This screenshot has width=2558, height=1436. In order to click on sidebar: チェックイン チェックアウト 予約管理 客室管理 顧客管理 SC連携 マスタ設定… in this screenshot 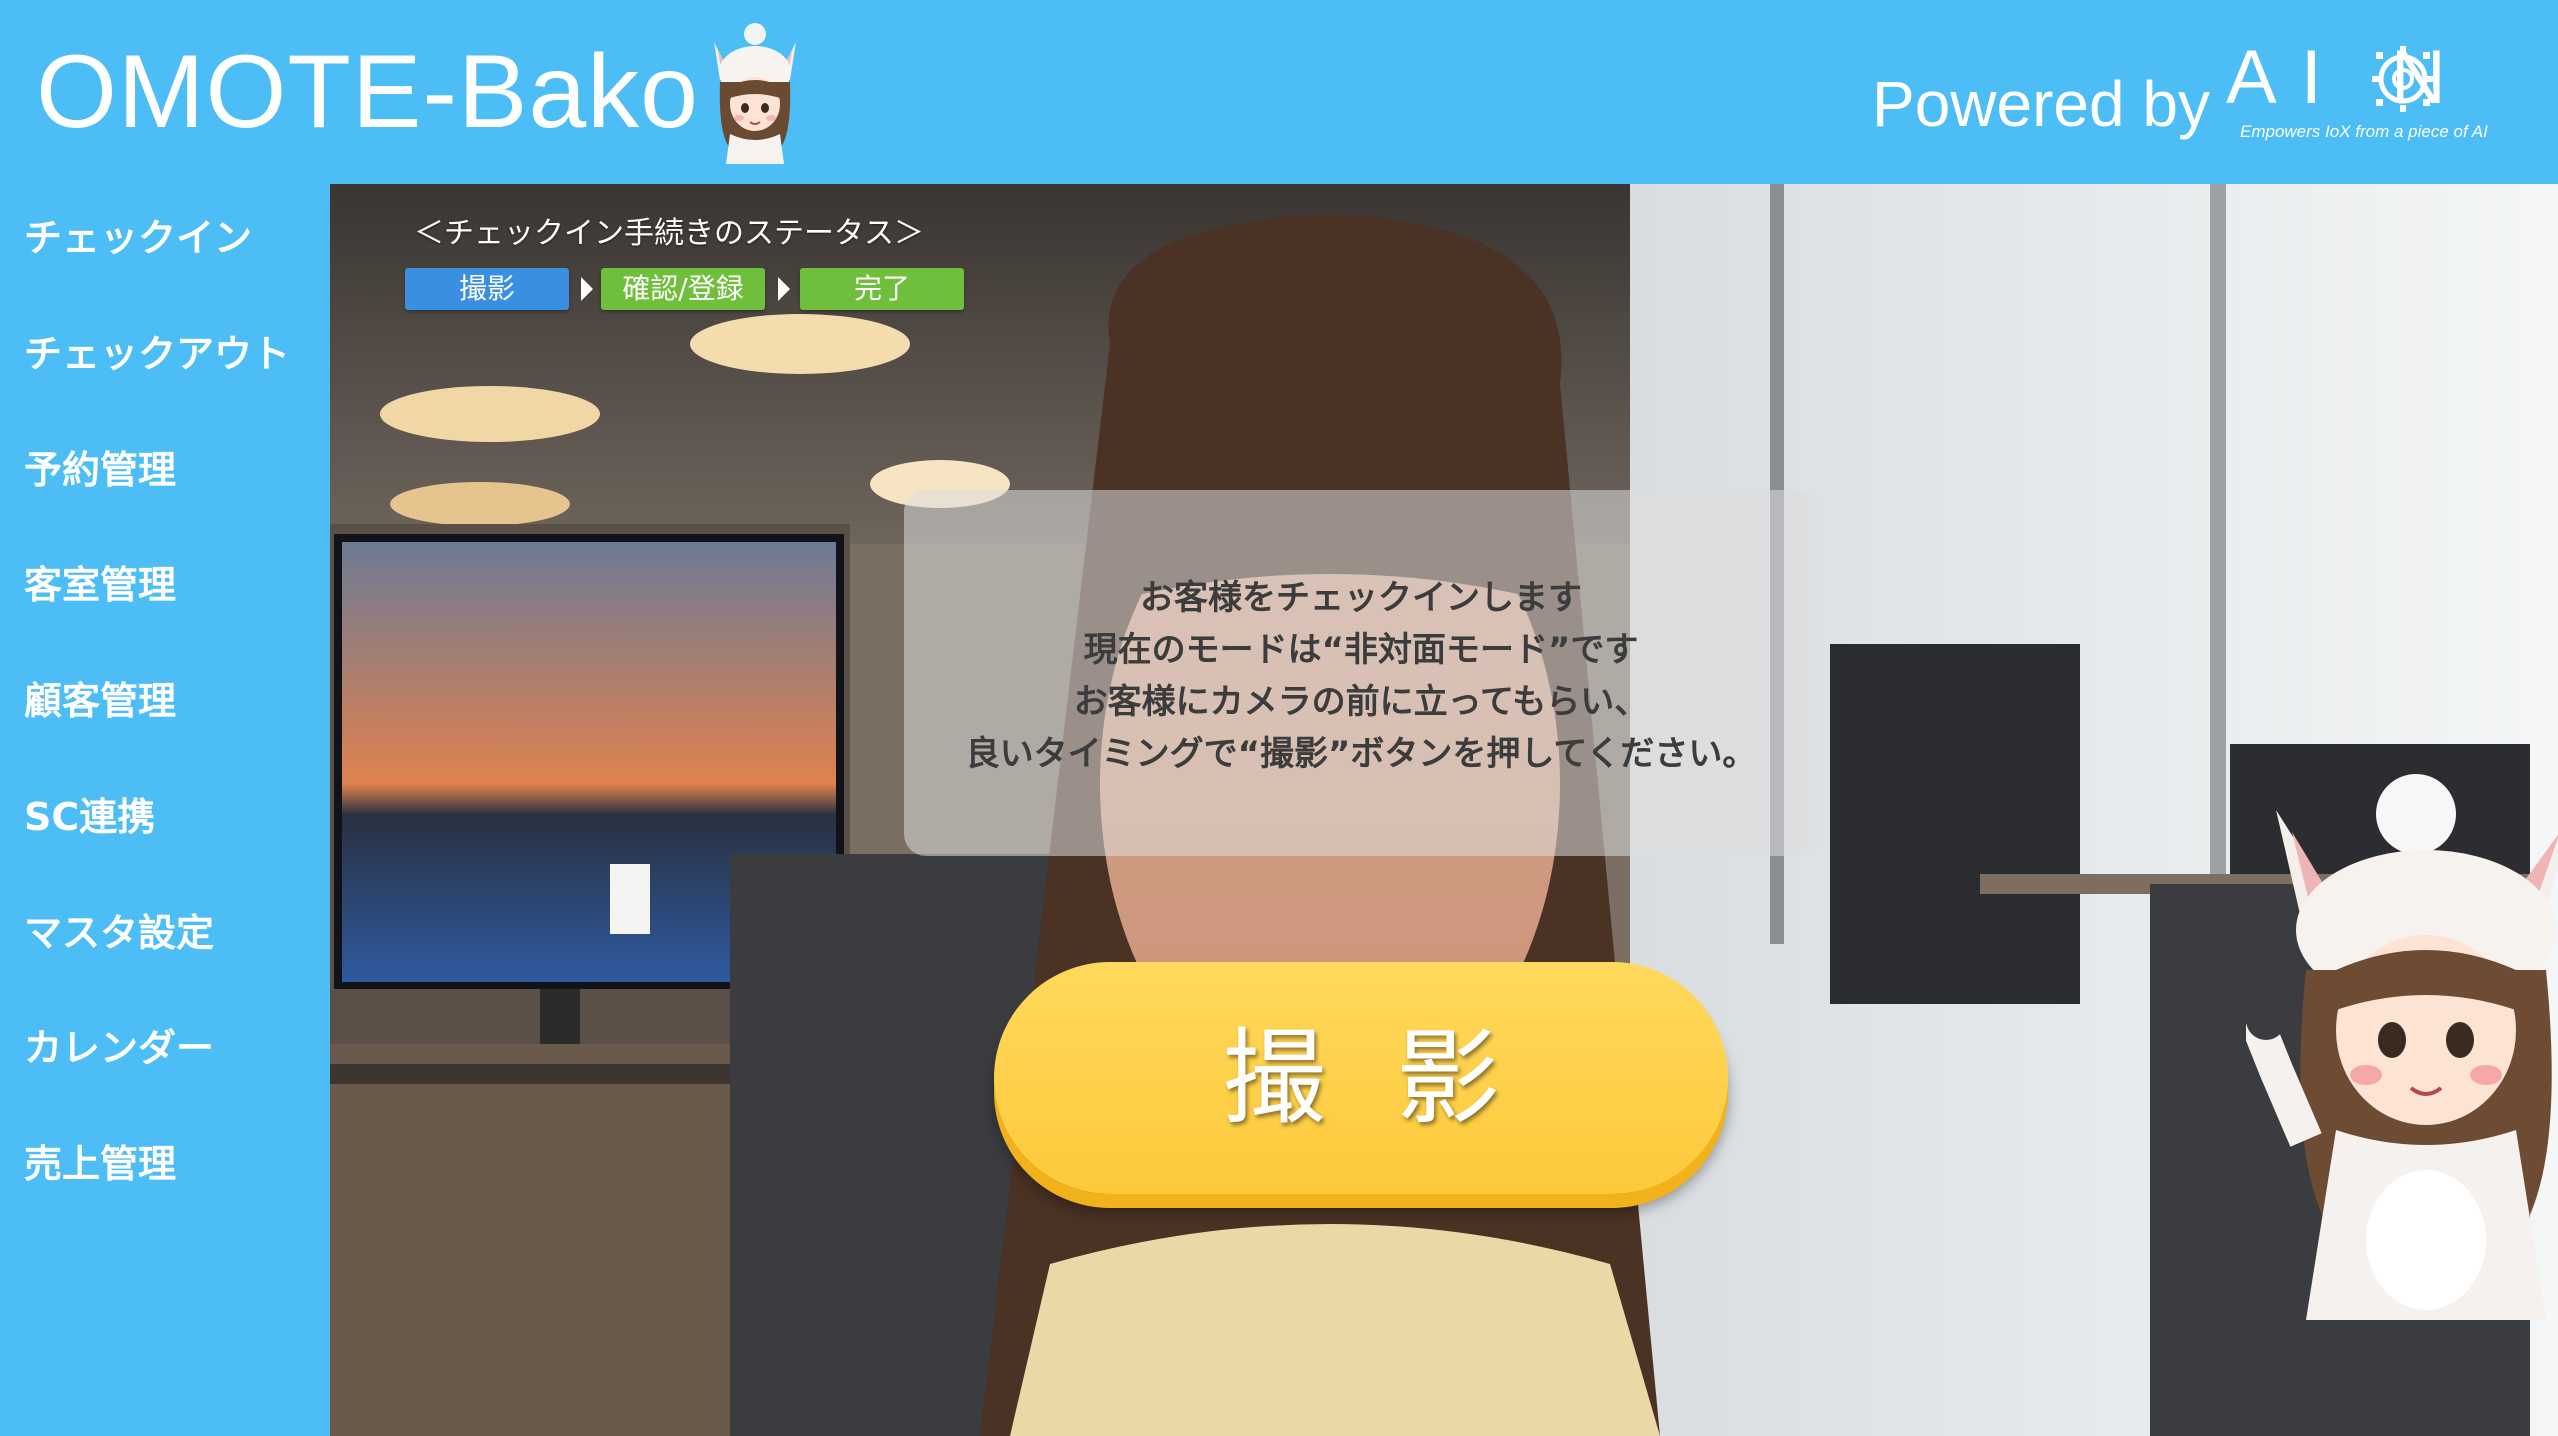, I will do `click(165, 810)`.